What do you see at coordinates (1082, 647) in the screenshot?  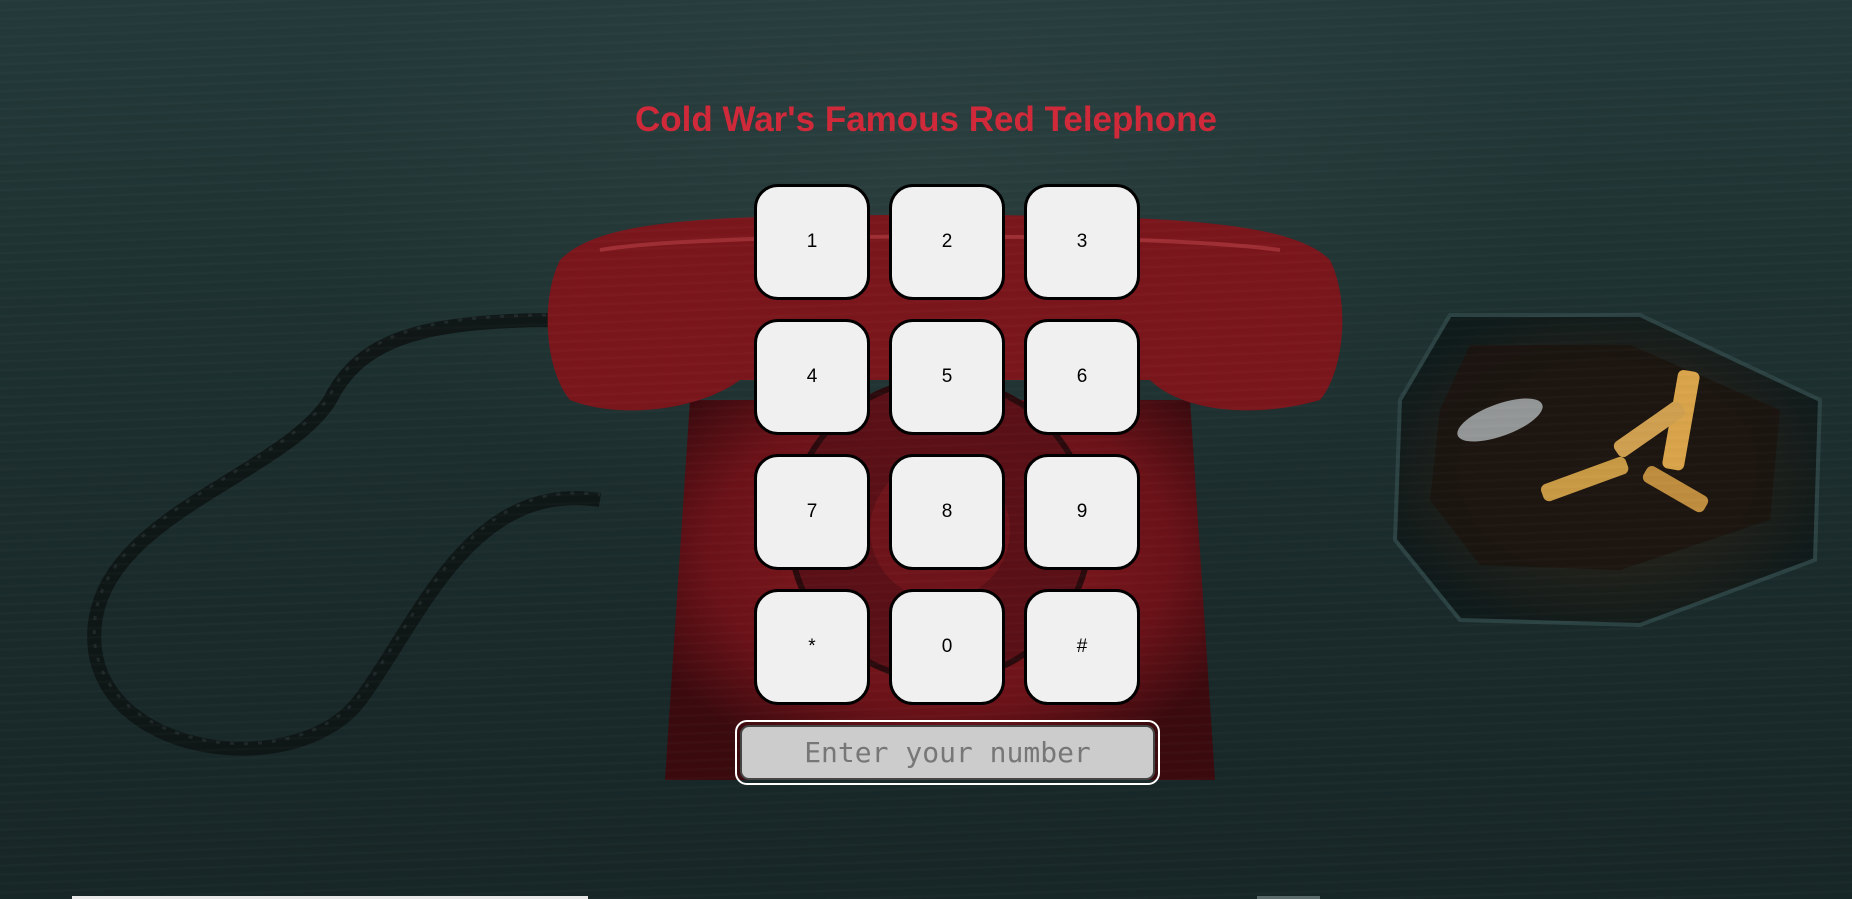 I see `key-hash-button: #` at bounding box center [1082, 647].